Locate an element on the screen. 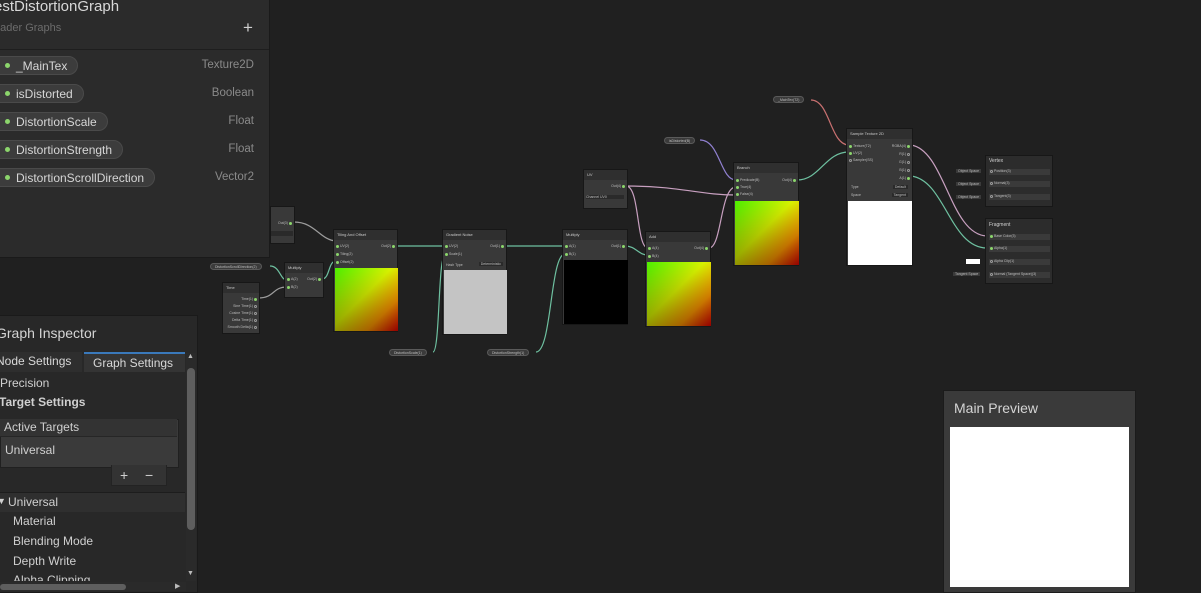  partial-node: Out(3) is located at coordinates (282, 225).